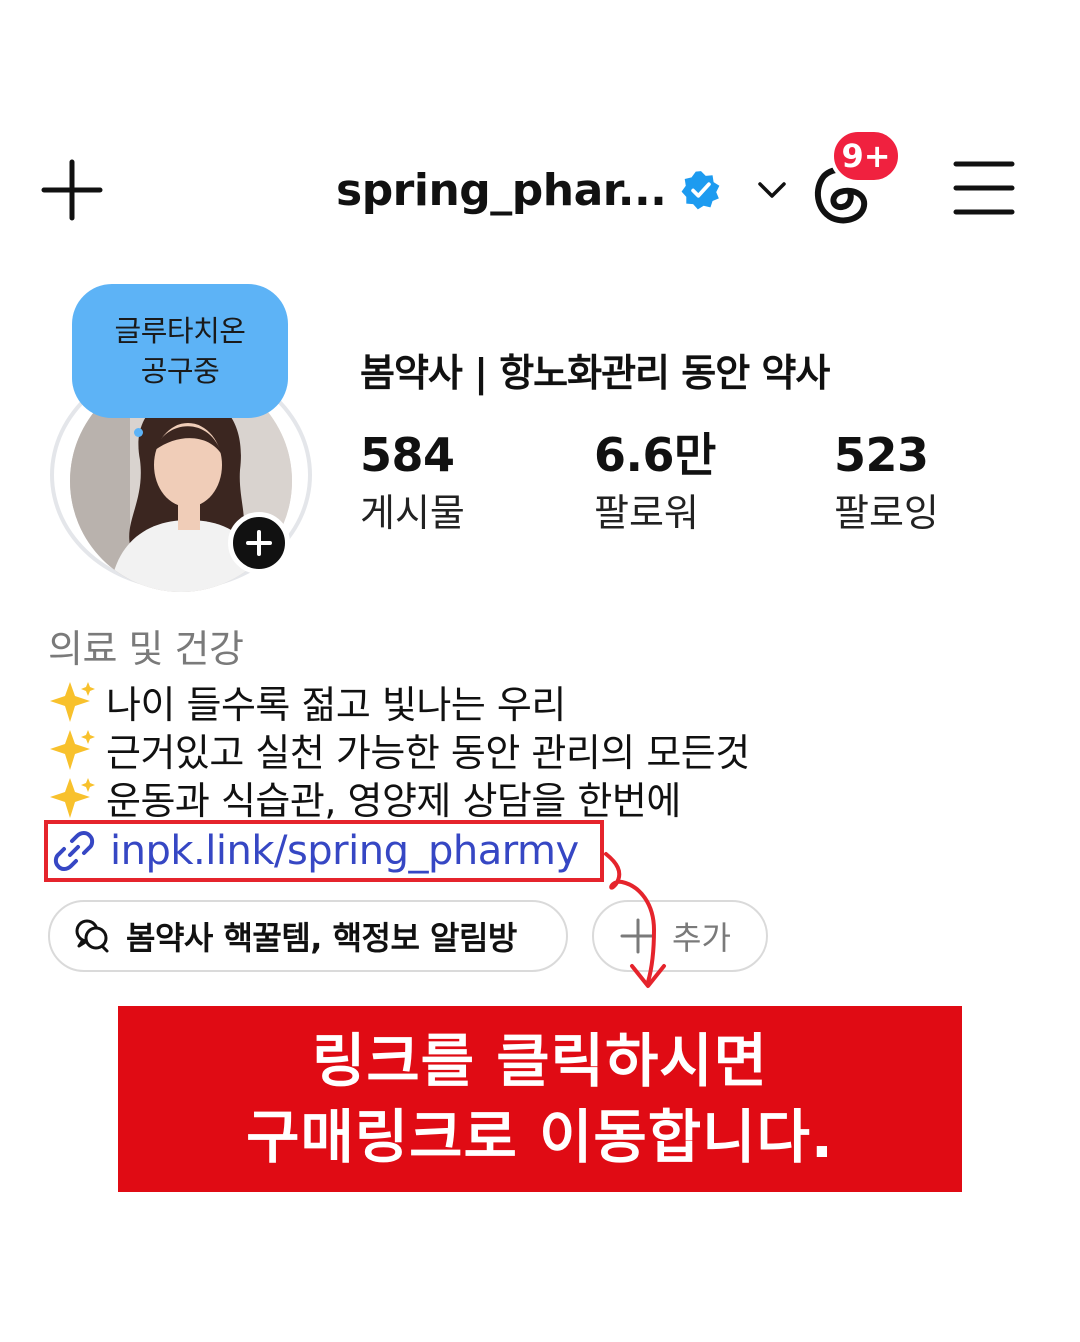 The width and height of the screenshot is (1080, 1342). Describe the element at coordinates (336, 705) in the screenshot. I see `bio-text: 나이 들수록 젊고 빛나는 우리` at that location.